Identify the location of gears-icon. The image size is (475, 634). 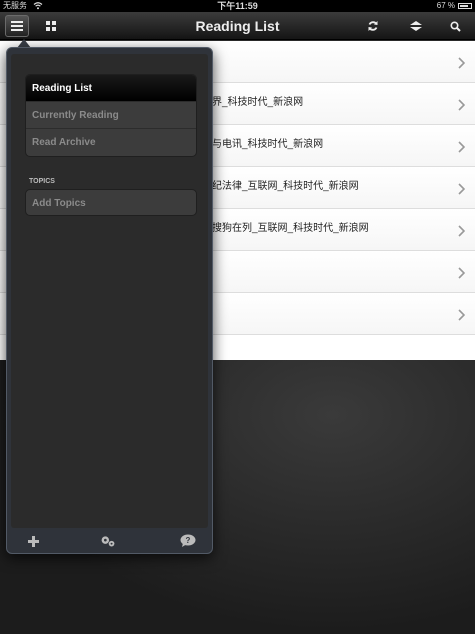
(108, 541).